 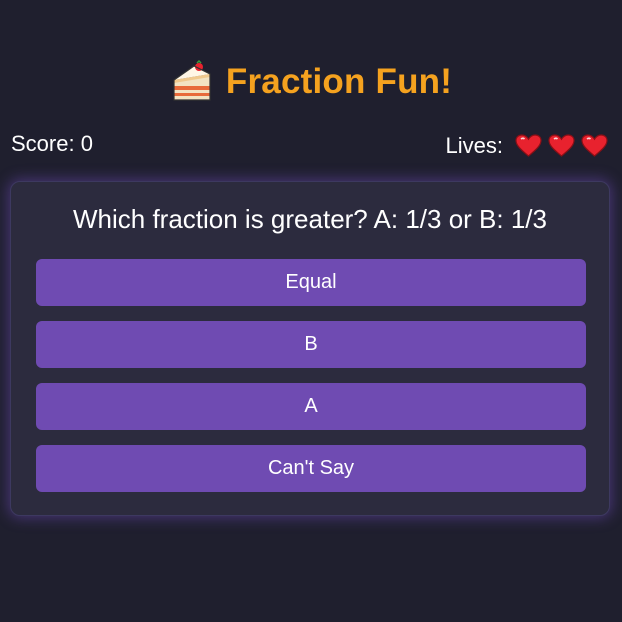 What do you see at coordinates (311, 406) in the screenshot?
I see `answer-button-a: A` at bounding box center [311, 406].